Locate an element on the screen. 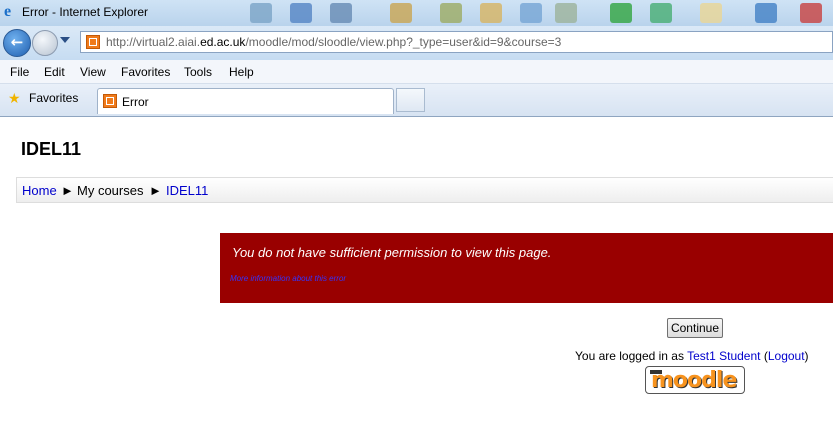 Image resolution: width=833 pixels, height=437 pixels. background-desktop-icons is located at coordinates (531, 13).